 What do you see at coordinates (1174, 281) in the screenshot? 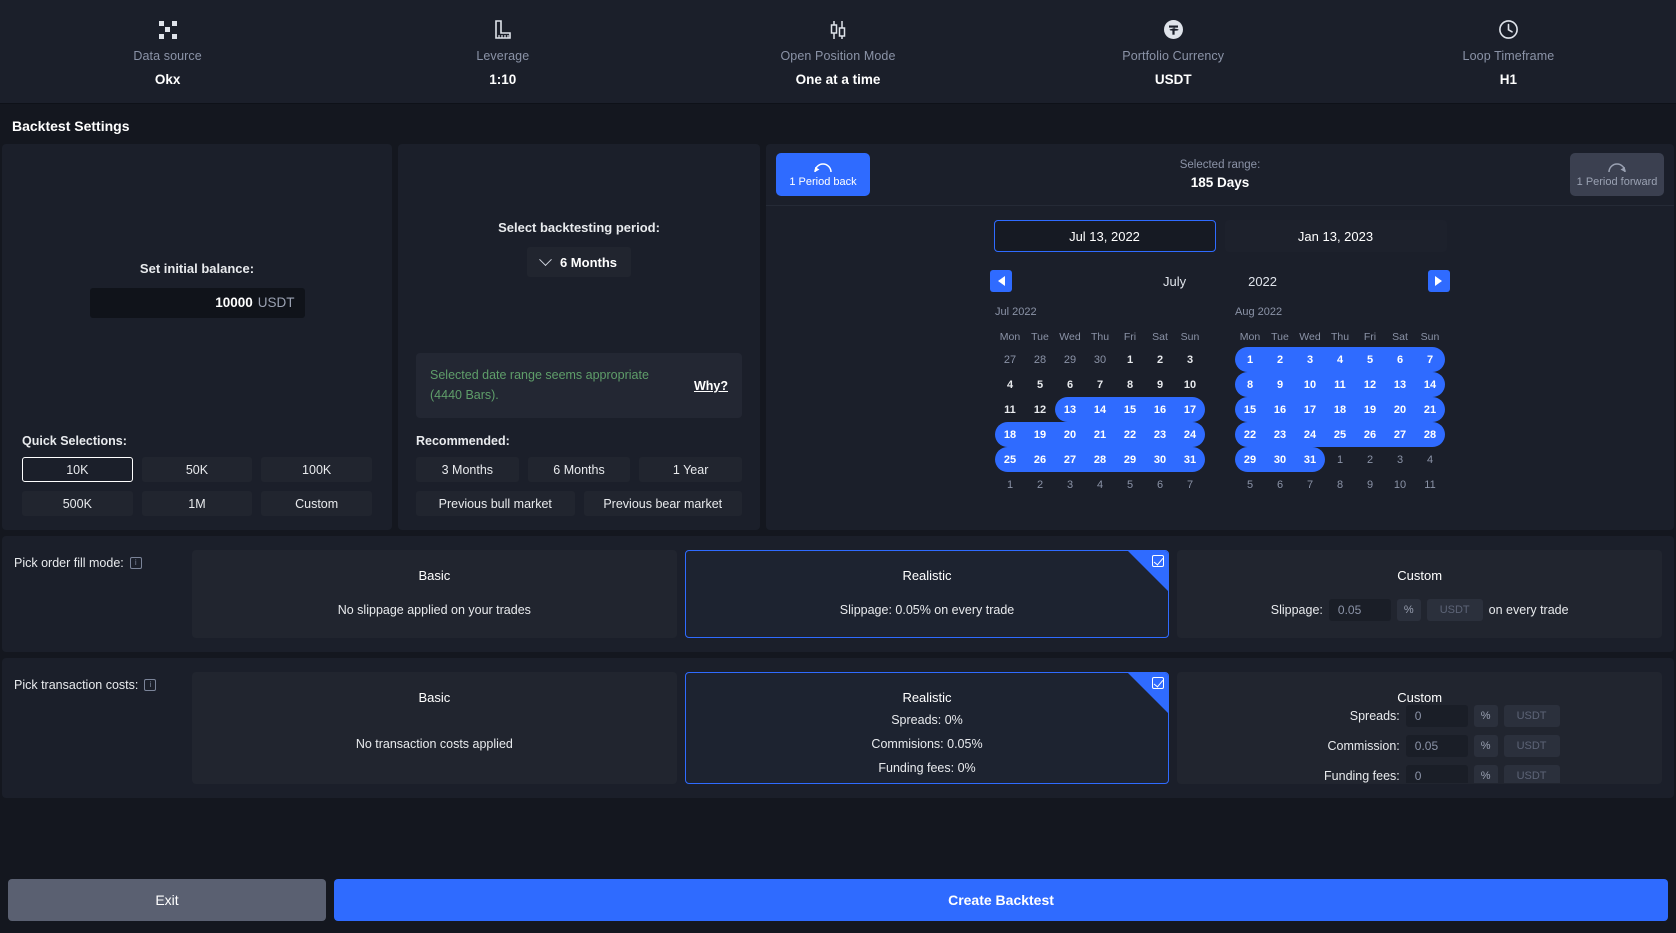
I see `calendar-month-label: July` at bounding box center [1174, 281].